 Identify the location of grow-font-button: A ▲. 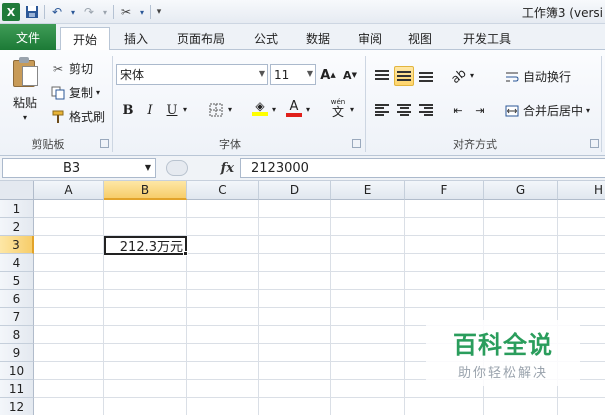
(328, 75).